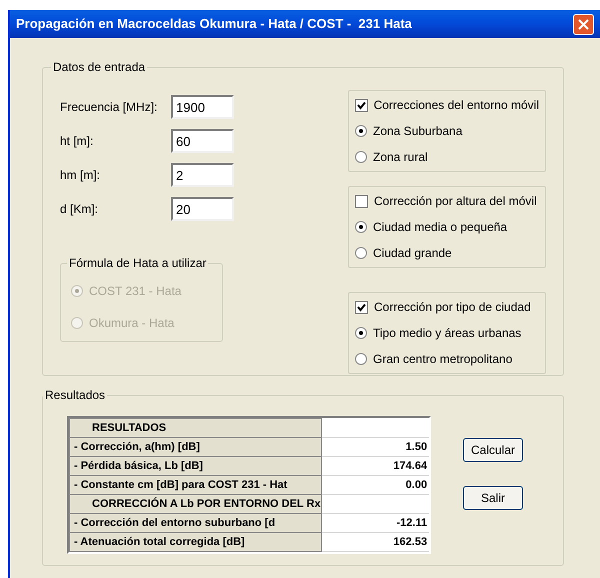 The image size is (600, 578). Describe the element at coordinates (138, 263) in the screenshot. I see `group-title: Fórmula de Hata a utilizar` at that location.